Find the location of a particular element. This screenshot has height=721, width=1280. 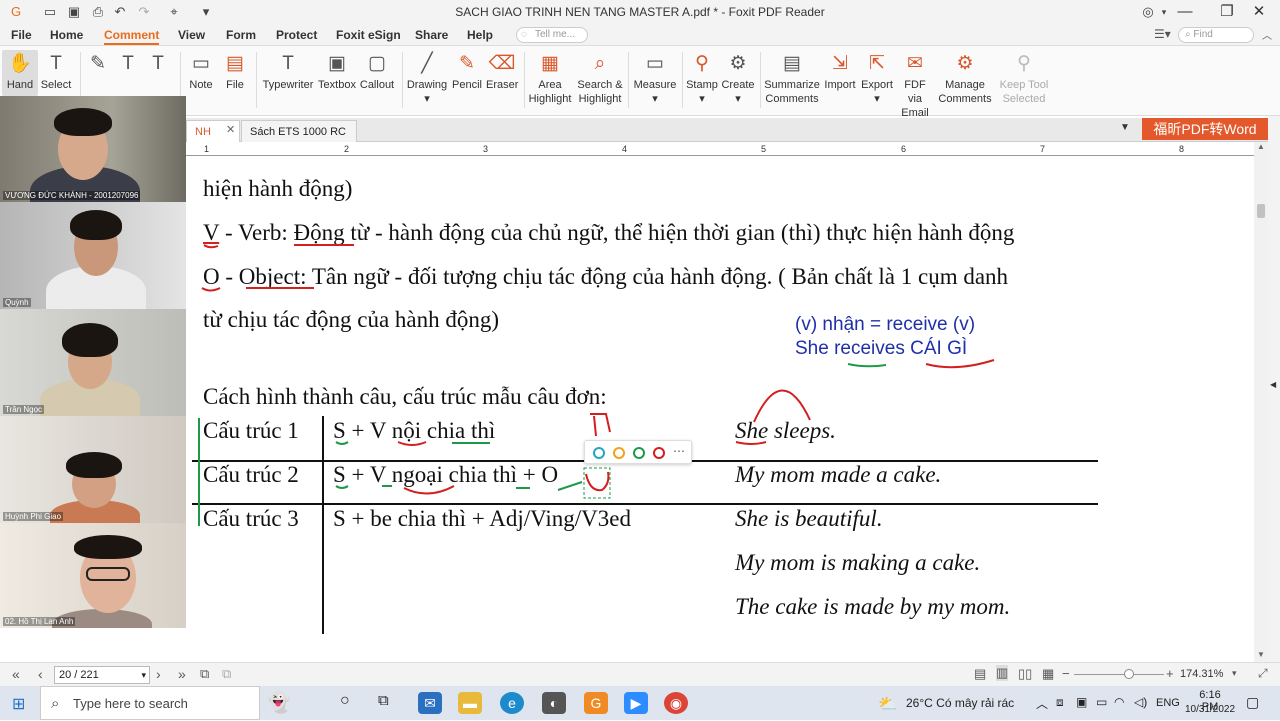

zoom-slider-handle is located at coordinates (1129, 674).